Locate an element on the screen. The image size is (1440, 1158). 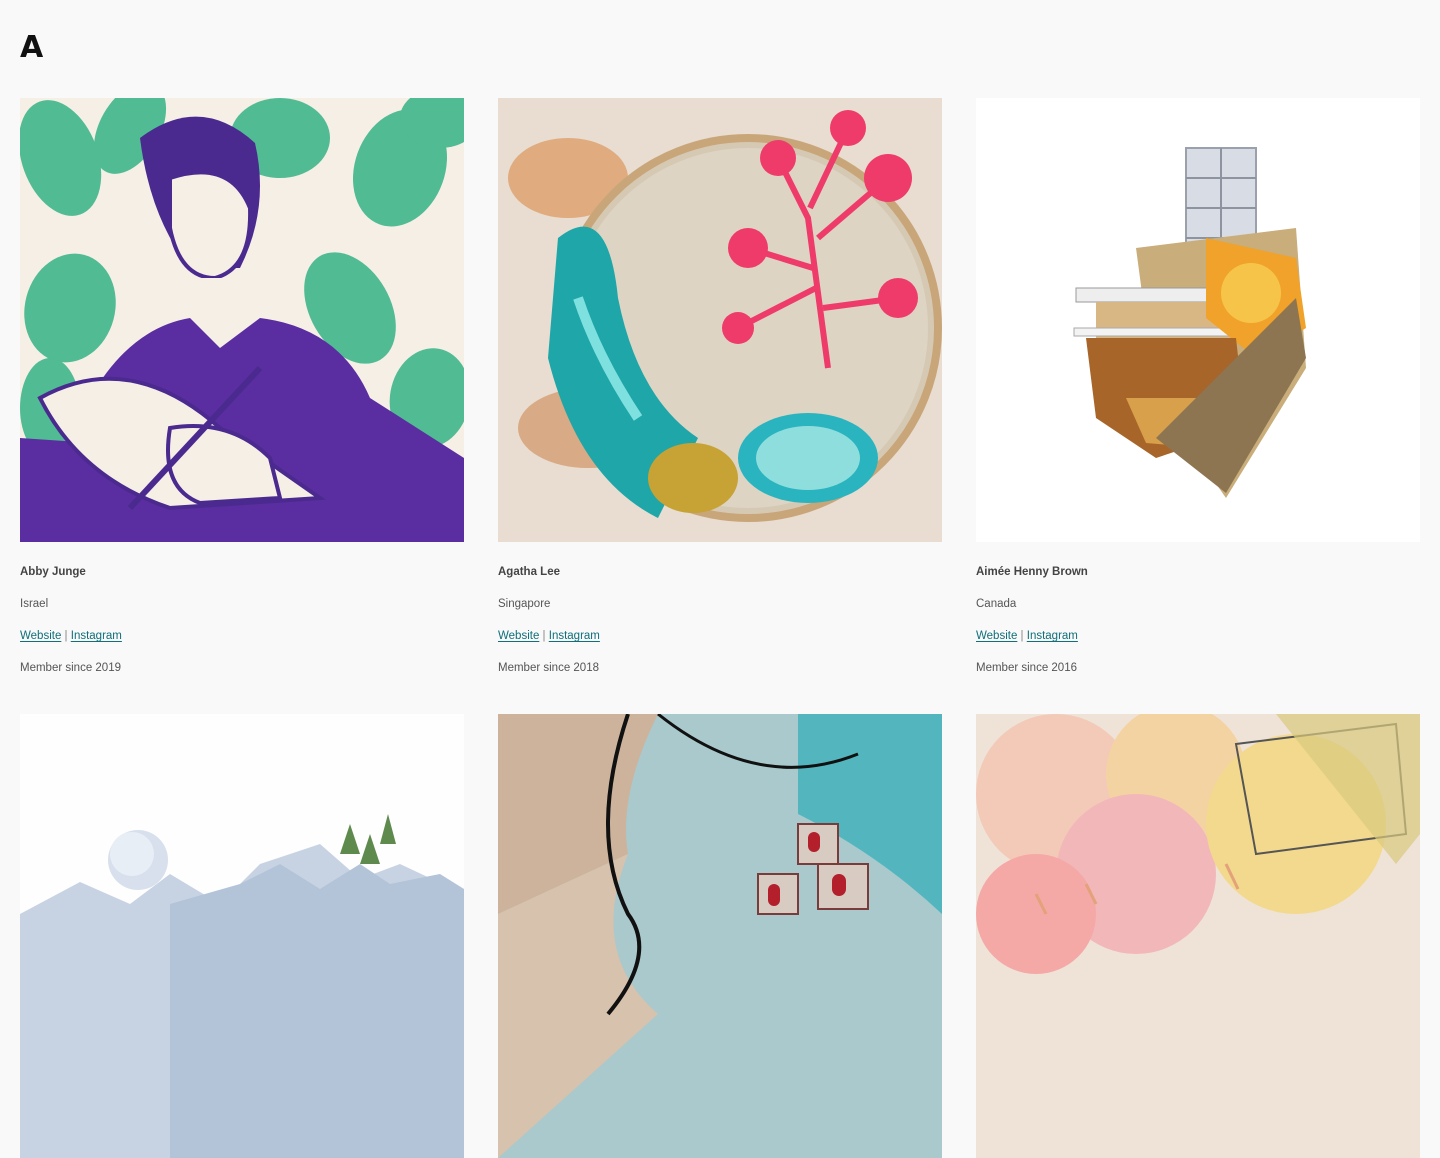
artwork-thumbnail-agatha-lee is located at coordinates (720, 320).